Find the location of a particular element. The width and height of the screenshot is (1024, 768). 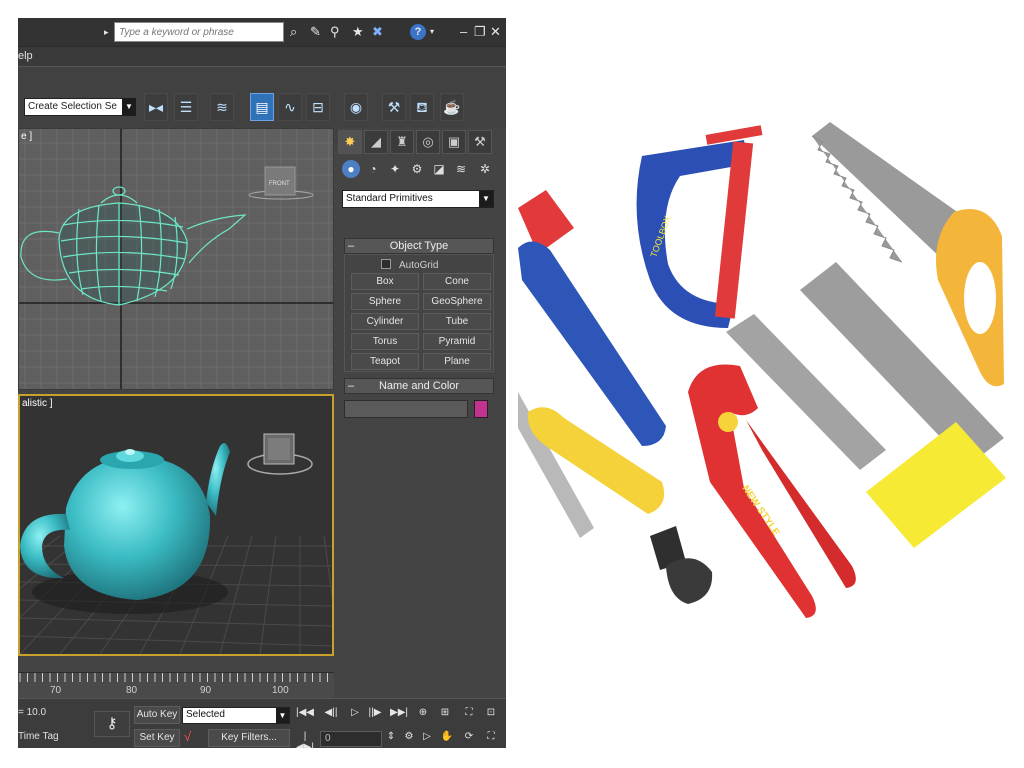

checkbox-icon is located at coordinates (386, 264).